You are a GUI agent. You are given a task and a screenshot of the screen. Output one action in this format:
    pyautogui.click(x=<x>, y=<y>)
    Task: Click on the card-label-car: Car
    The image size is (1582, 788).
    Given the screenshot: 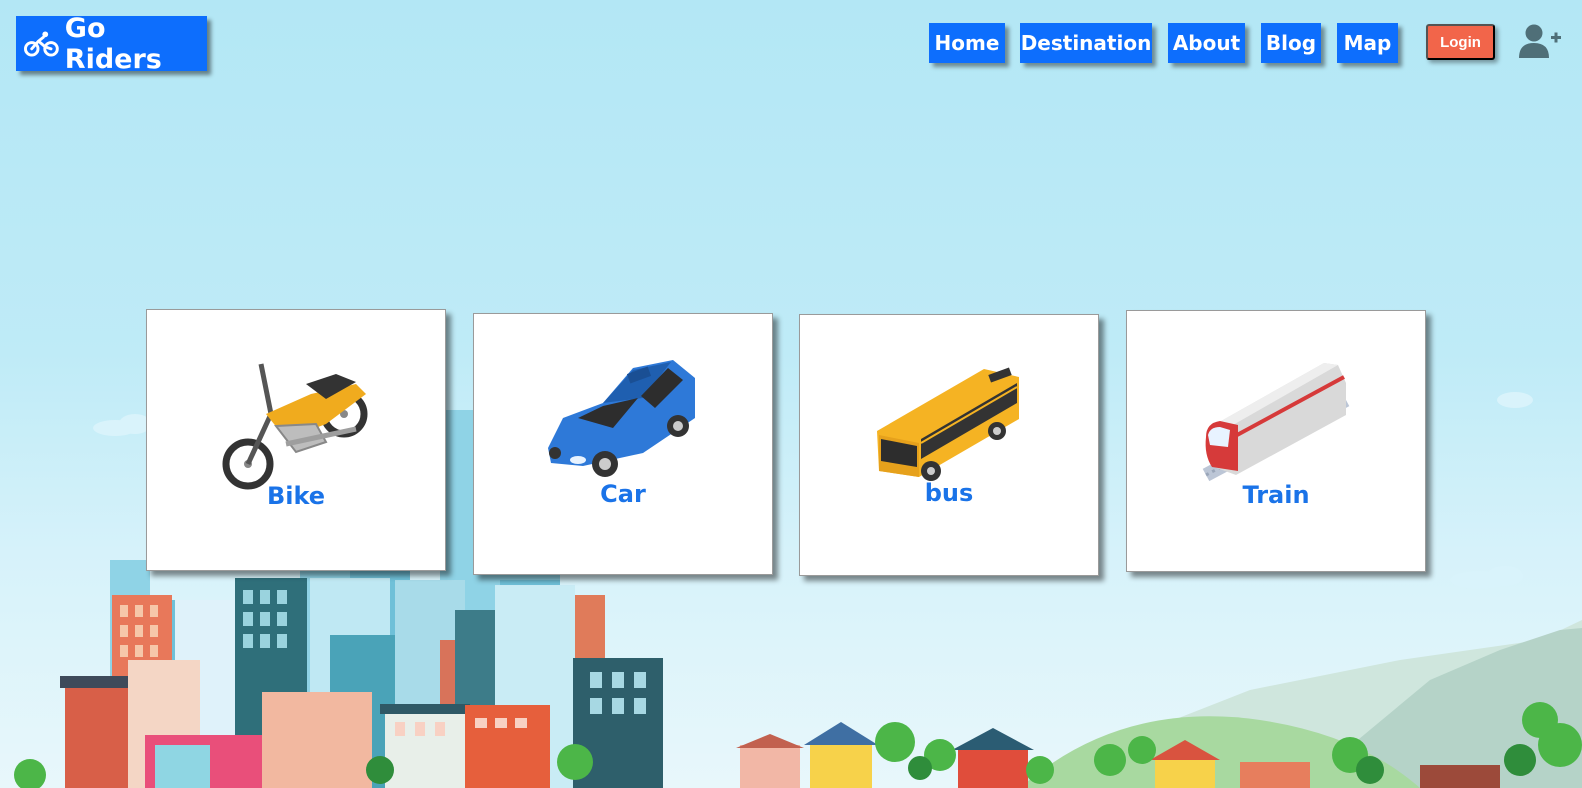 What is the action you would take?
    pyautogui.click(x=623, y=494)
    